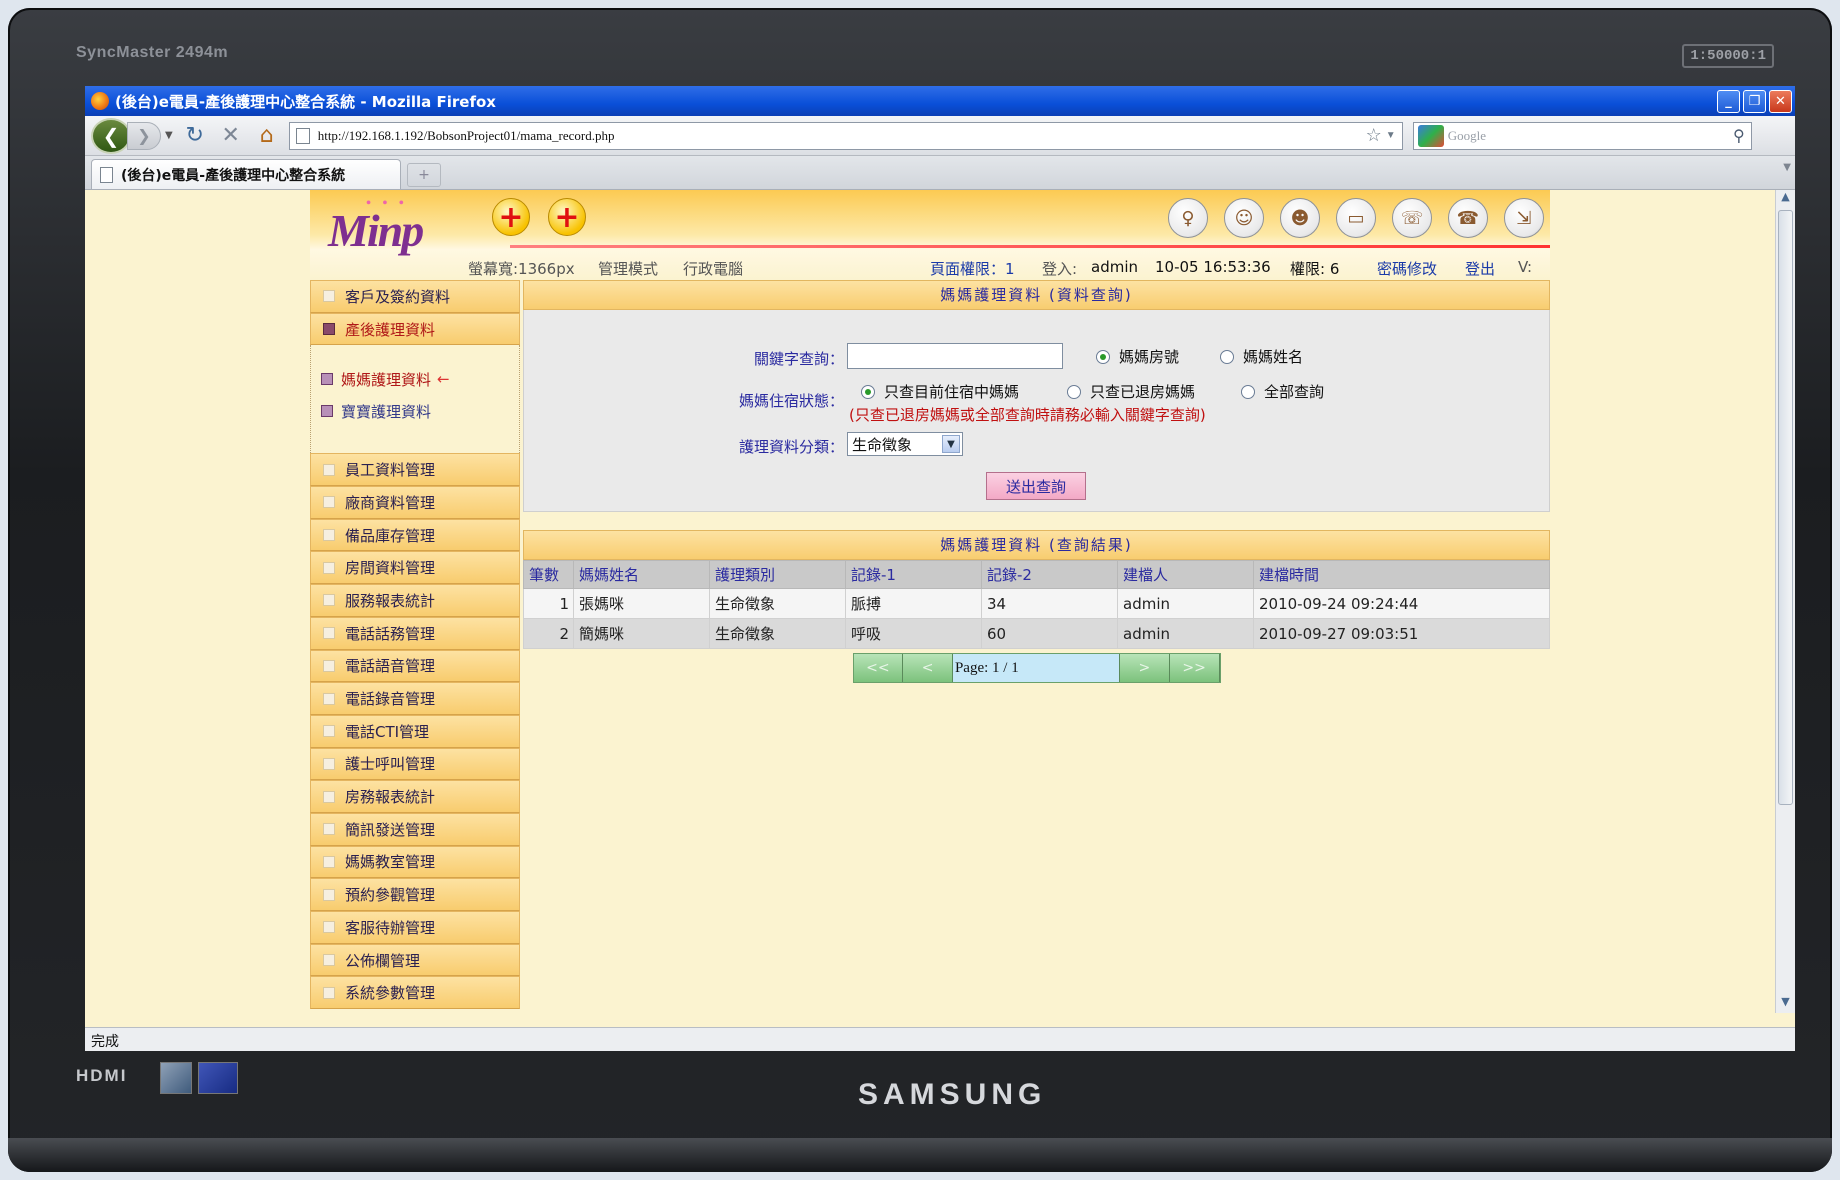 The height and width of the screenshot is (1180, 1840). I want to click on monitor-icon: ▭, so click(1356, 218).